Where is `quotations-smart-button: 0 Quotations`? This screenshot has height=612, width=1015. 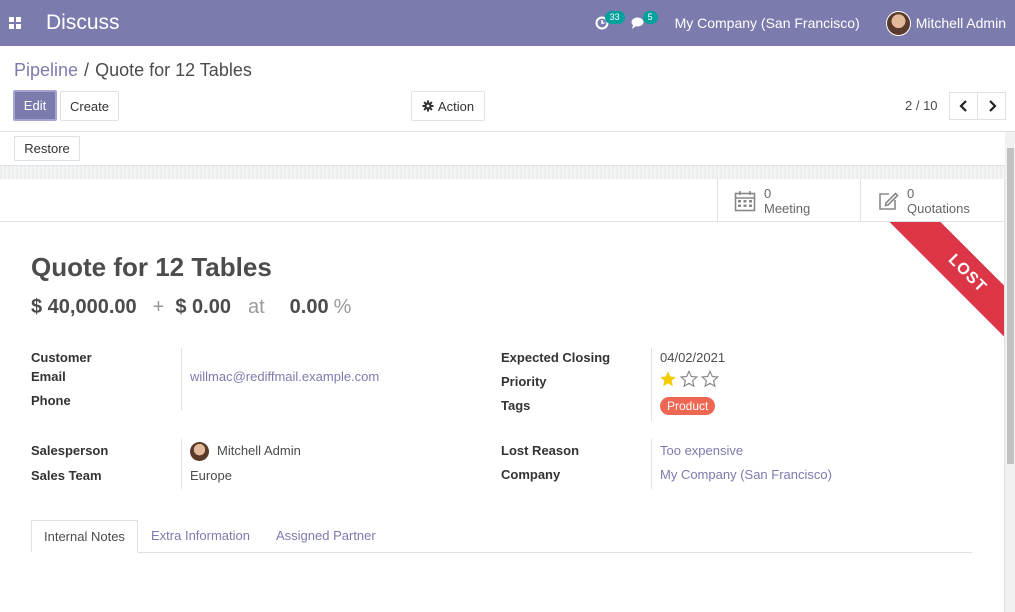
quotations-smart-button: 0 Quotations is located at coordinates (932, 200).